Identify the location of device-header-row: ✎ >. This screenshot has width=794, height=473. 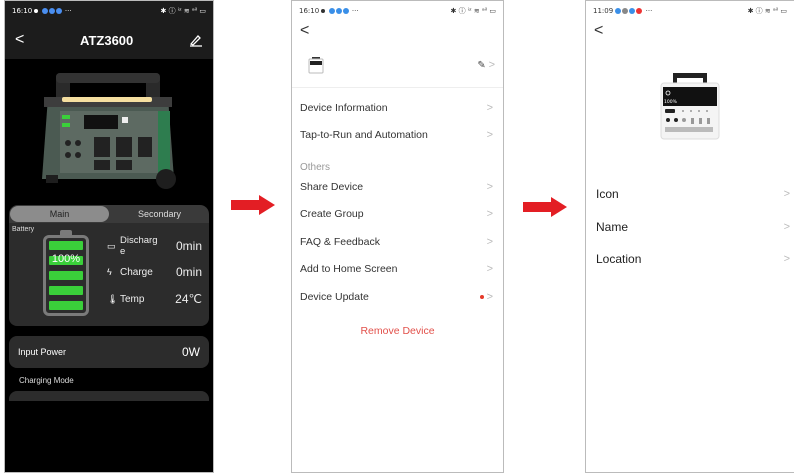
(397, 65).